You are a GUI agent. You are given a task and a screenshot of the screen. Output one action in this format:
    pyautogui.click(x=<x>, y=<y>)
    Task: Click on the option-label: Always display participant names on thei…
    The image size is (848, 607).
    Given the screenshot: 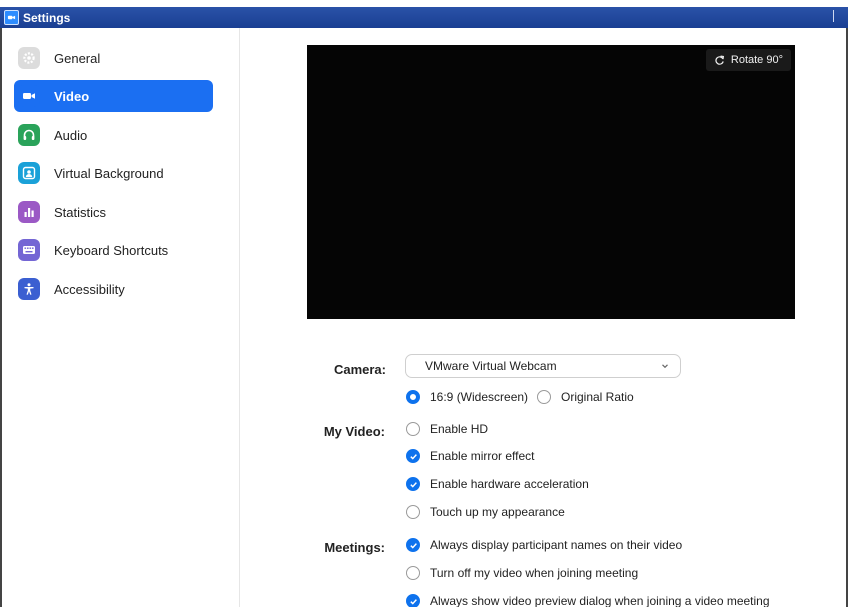 What is the action you would take?
    pyautogui.click(x=556, y=545)
    